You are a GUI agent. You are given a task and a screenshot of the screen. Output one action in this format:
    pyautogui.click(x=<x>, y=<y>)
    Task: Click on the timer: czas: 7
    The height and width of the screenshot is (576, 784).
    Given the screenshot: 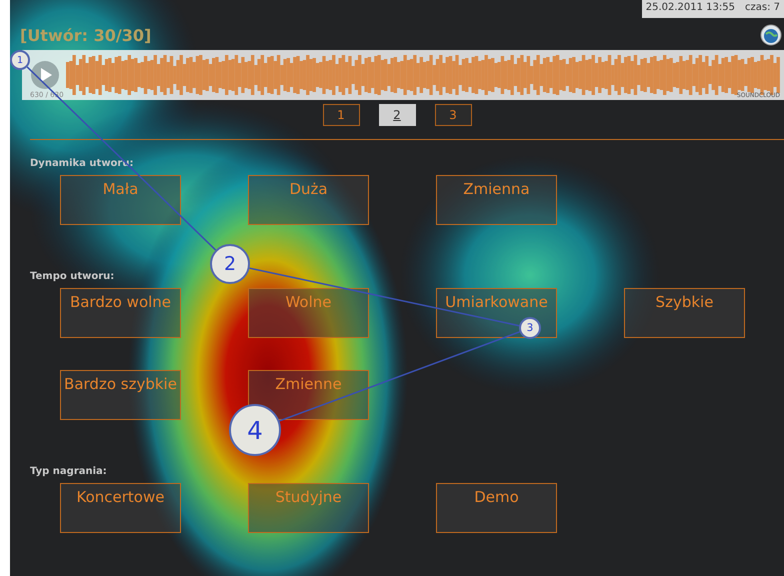 What is the action you would take?
    pyautogui.click(x=762, y=8)
    